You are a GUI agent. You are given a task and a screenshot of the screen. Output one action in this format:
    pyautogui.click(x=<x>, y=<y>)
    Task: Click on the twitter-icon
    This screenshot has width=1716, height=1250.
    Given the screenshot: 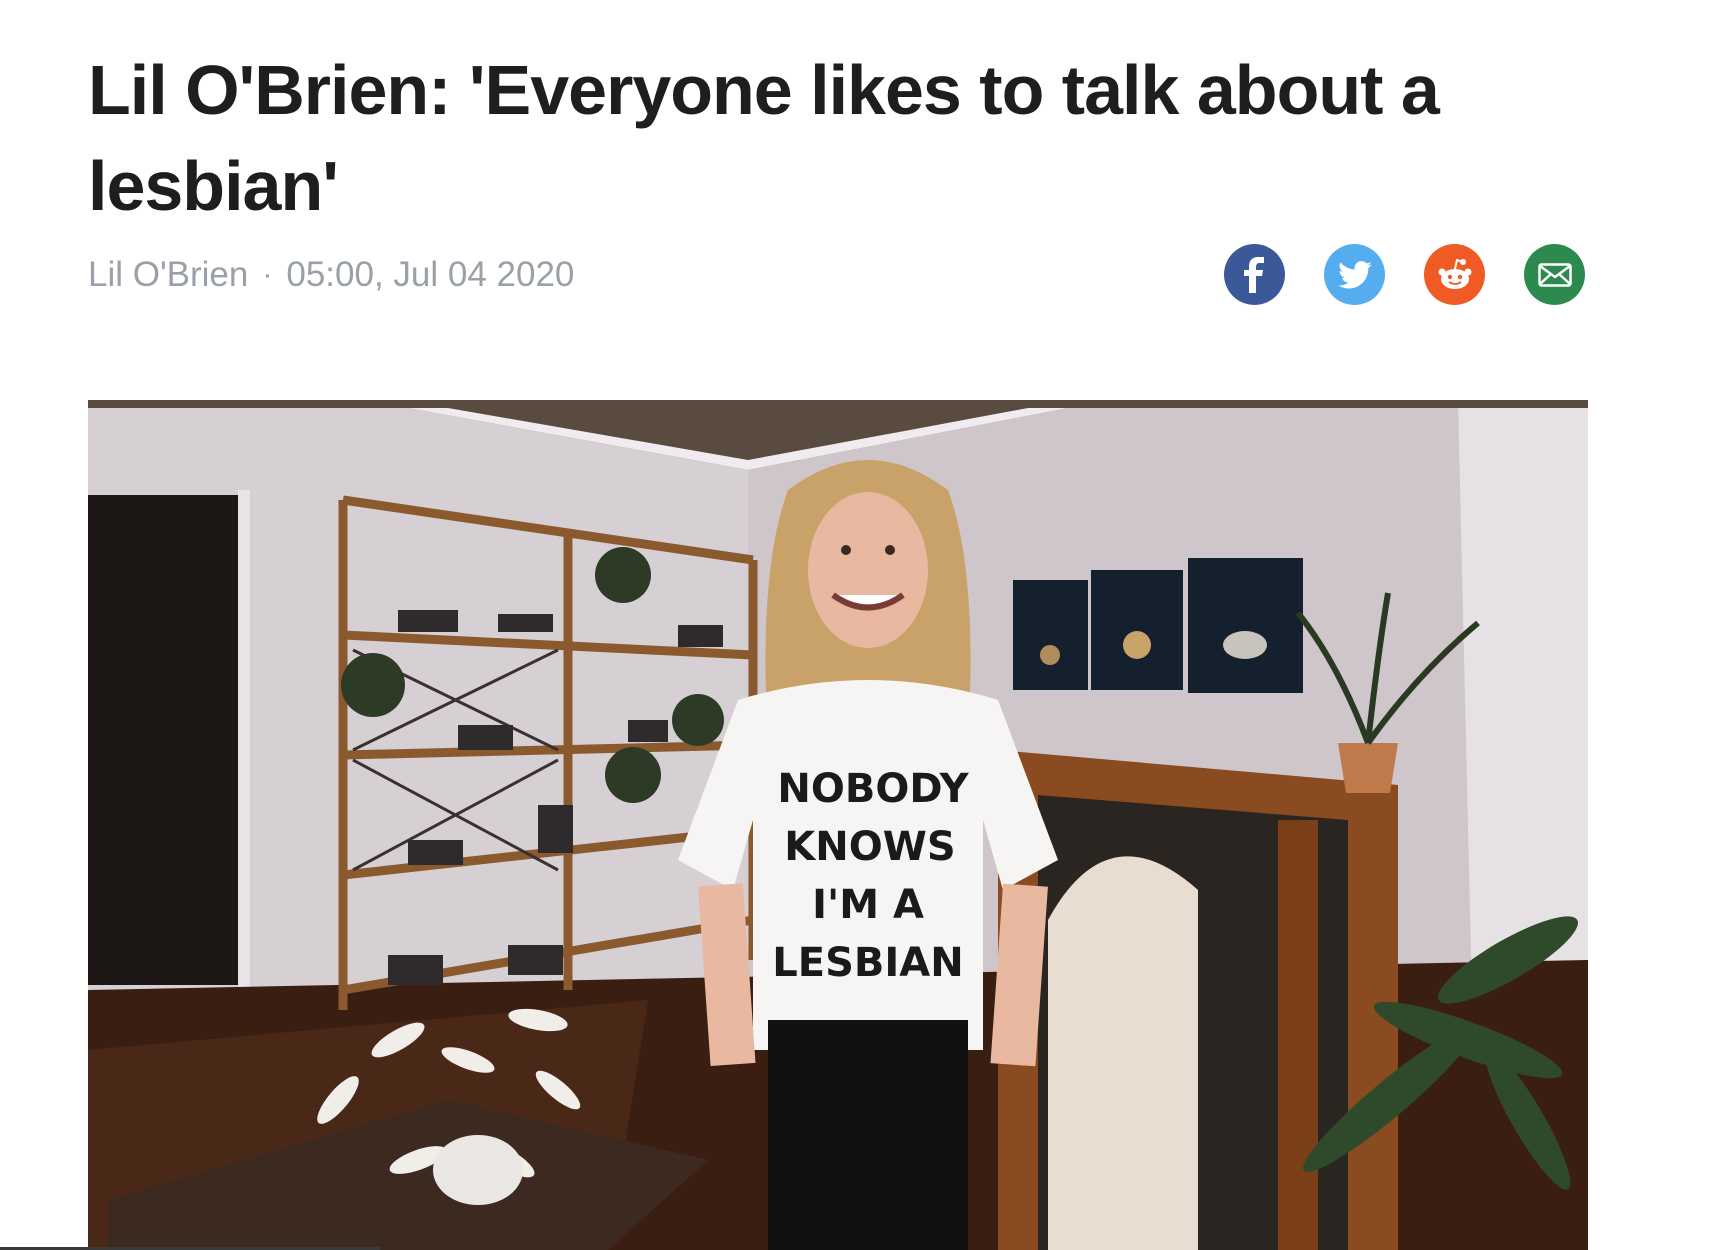 What is the action you would take?
    pyautogui.click(x=1354, y=274)
    